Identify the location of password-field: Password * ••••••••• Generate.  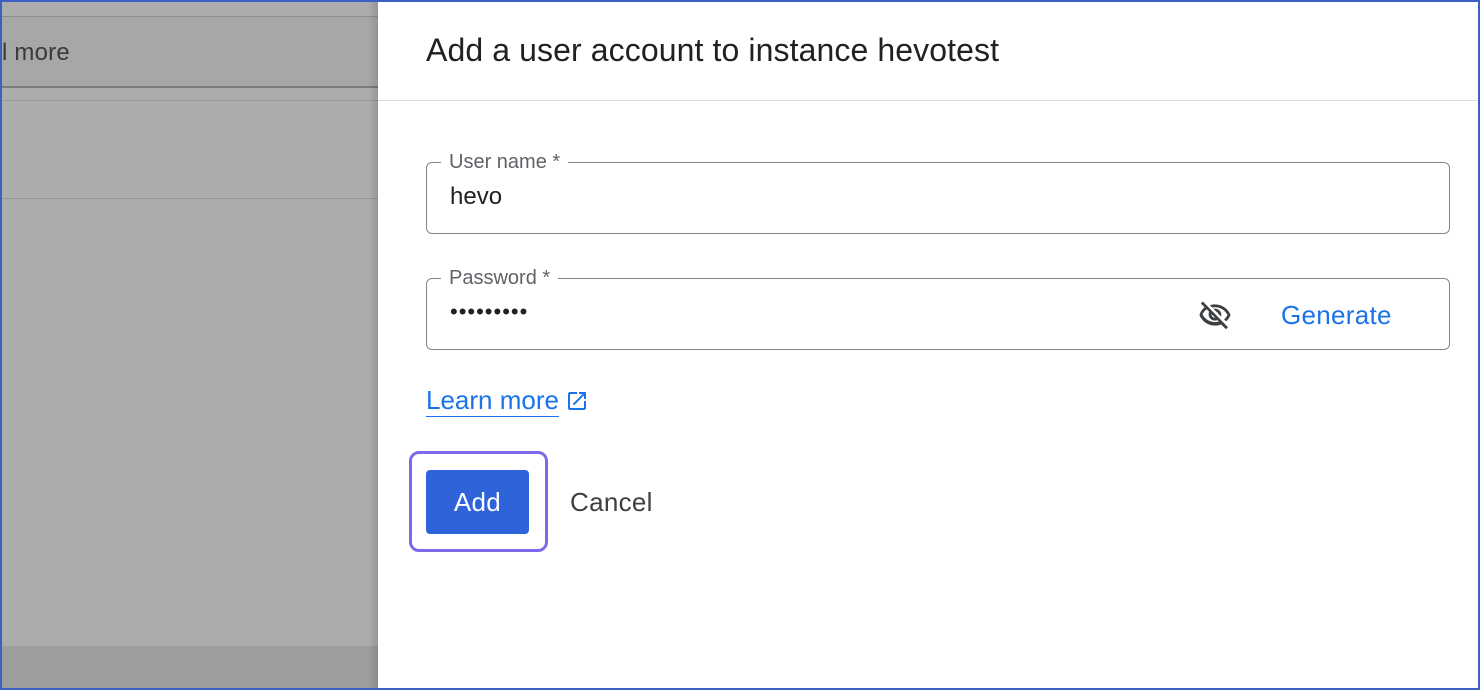
(938, 308).